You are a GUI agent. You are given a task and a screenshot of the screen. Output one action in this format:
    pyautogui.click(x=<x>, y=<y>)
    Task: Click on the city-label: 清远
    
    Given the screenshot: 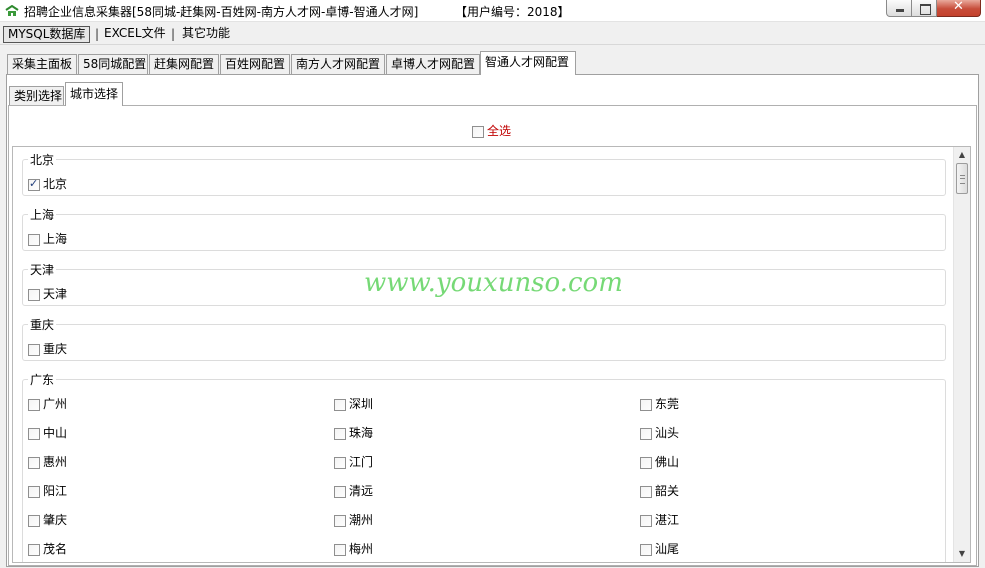 What is the action you would take?
    pyautogui.click(x=361, y=491)
    